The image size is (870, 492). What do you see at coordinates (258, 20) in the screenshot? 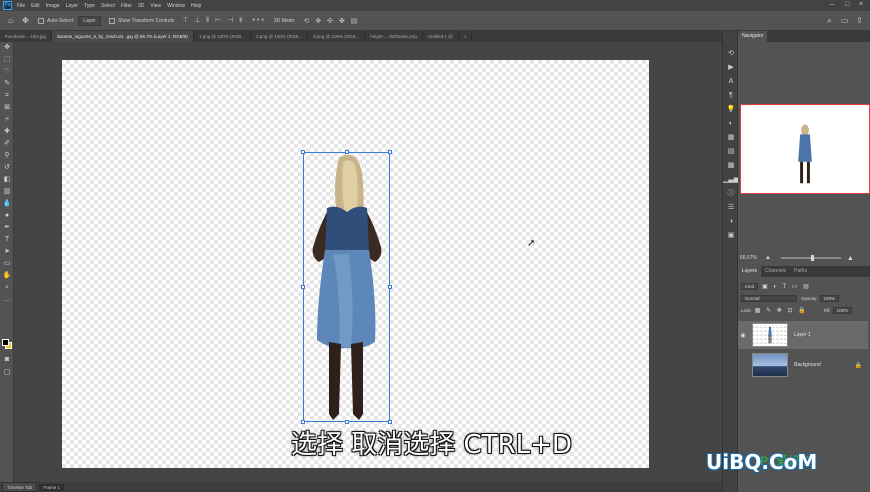
I see `more-options-icon: •••` at bounding box center [258, 20].